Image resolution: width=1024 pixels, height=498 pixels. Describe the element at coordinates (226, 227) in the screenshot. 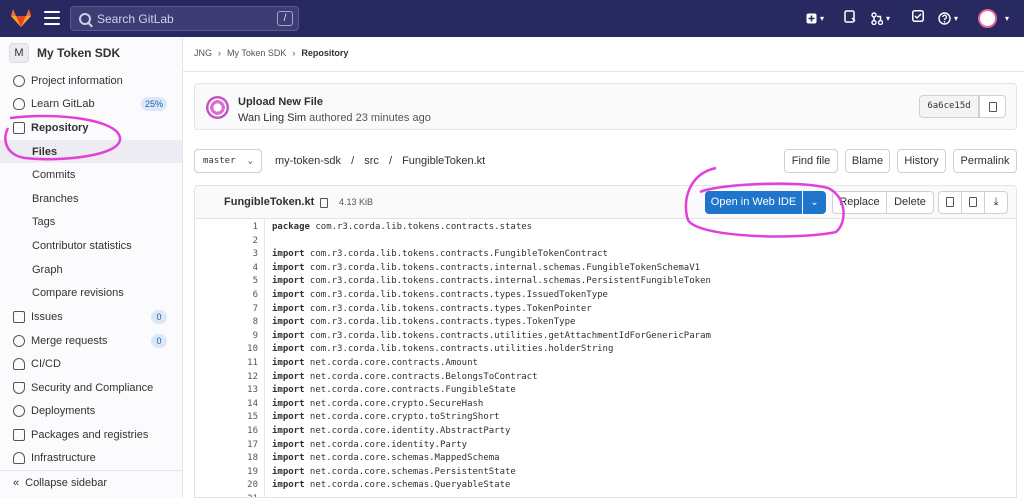

I see `line-number: 1` at that location.